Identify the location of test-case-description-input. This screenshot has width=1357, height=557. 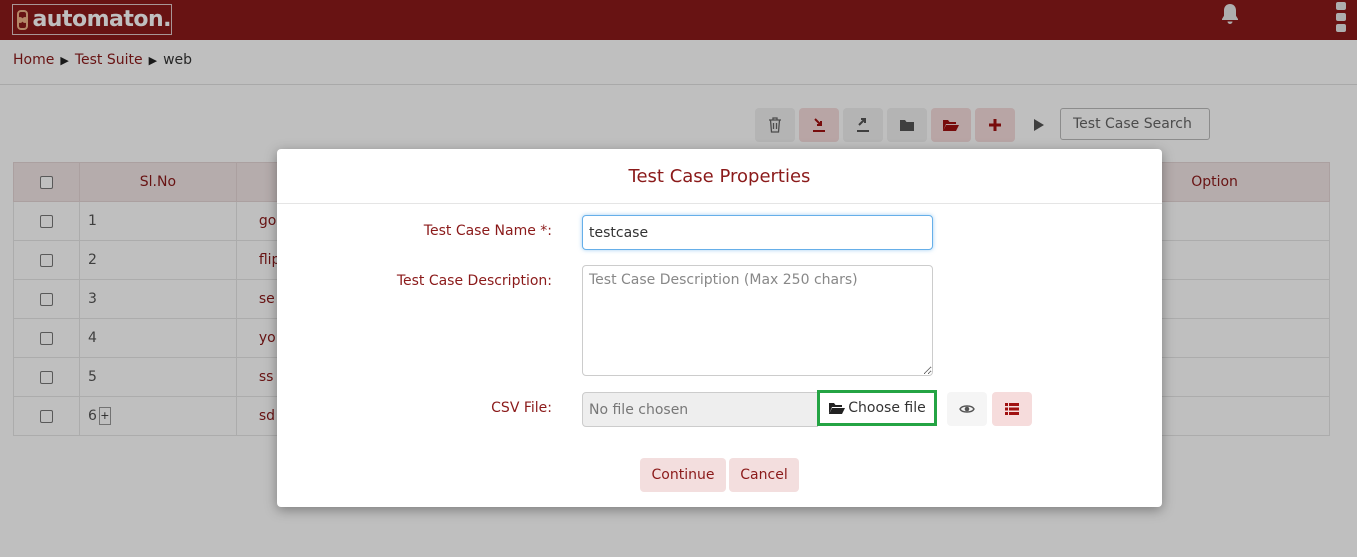
(757, 320).